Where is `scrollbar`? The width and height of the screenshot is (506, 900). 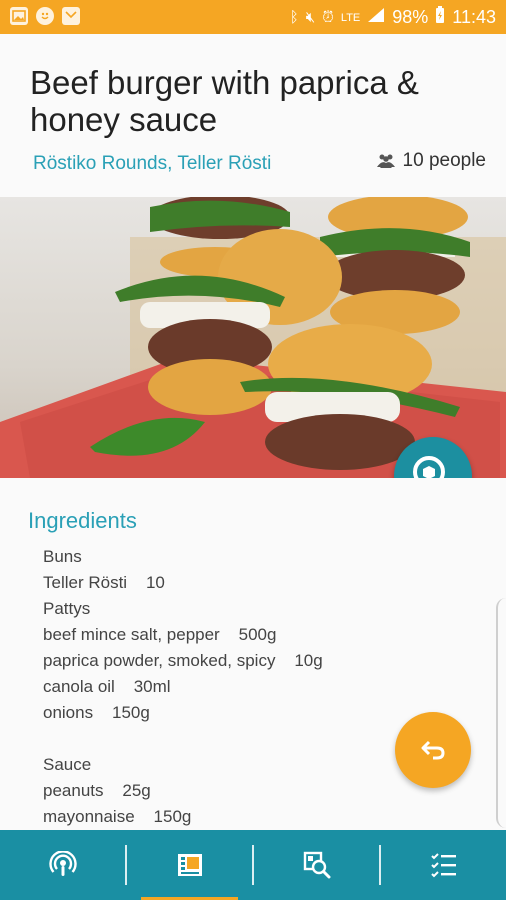
scrollbar is located at coordinates (501, 713).